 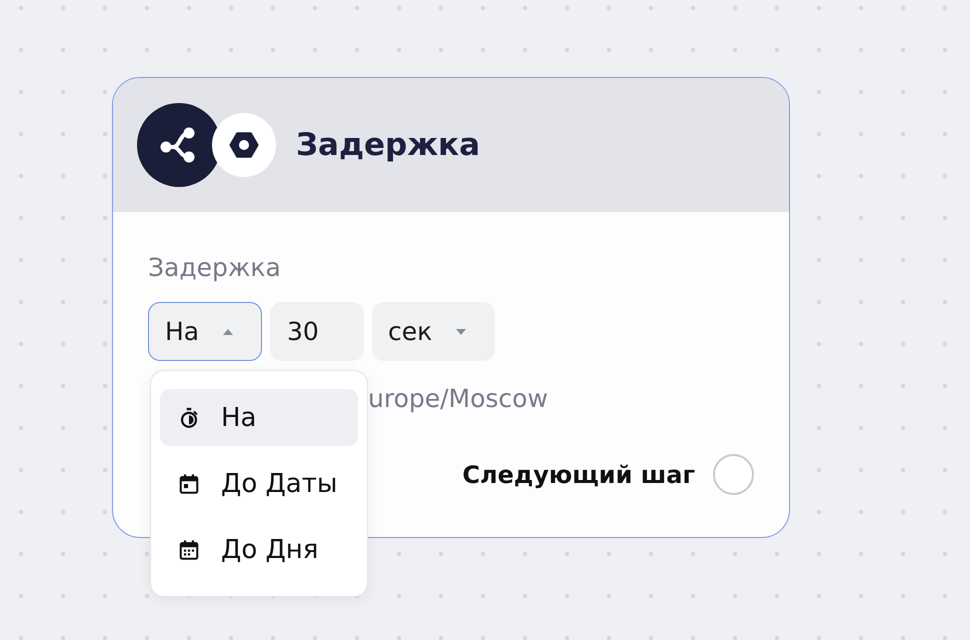 What do you see at coordinates (205, 331) in the screenshot?
I see `mode-select: На` at bounding box center [205, 331].